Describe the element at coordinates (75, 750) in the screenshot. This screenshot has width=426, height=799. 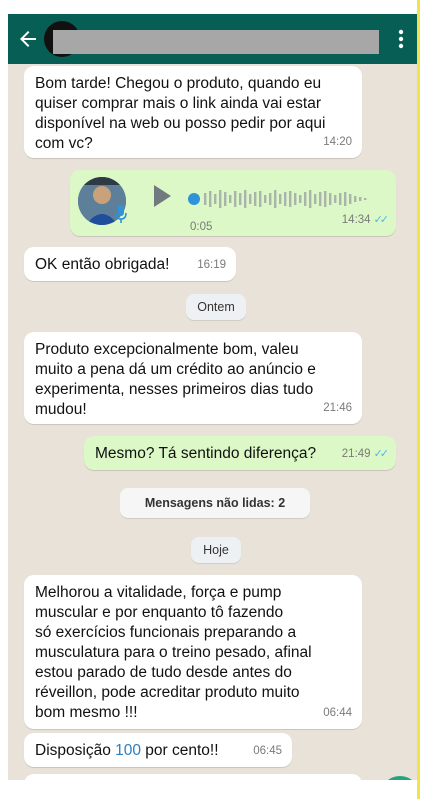
I see `message-text: Disposição` at that location.